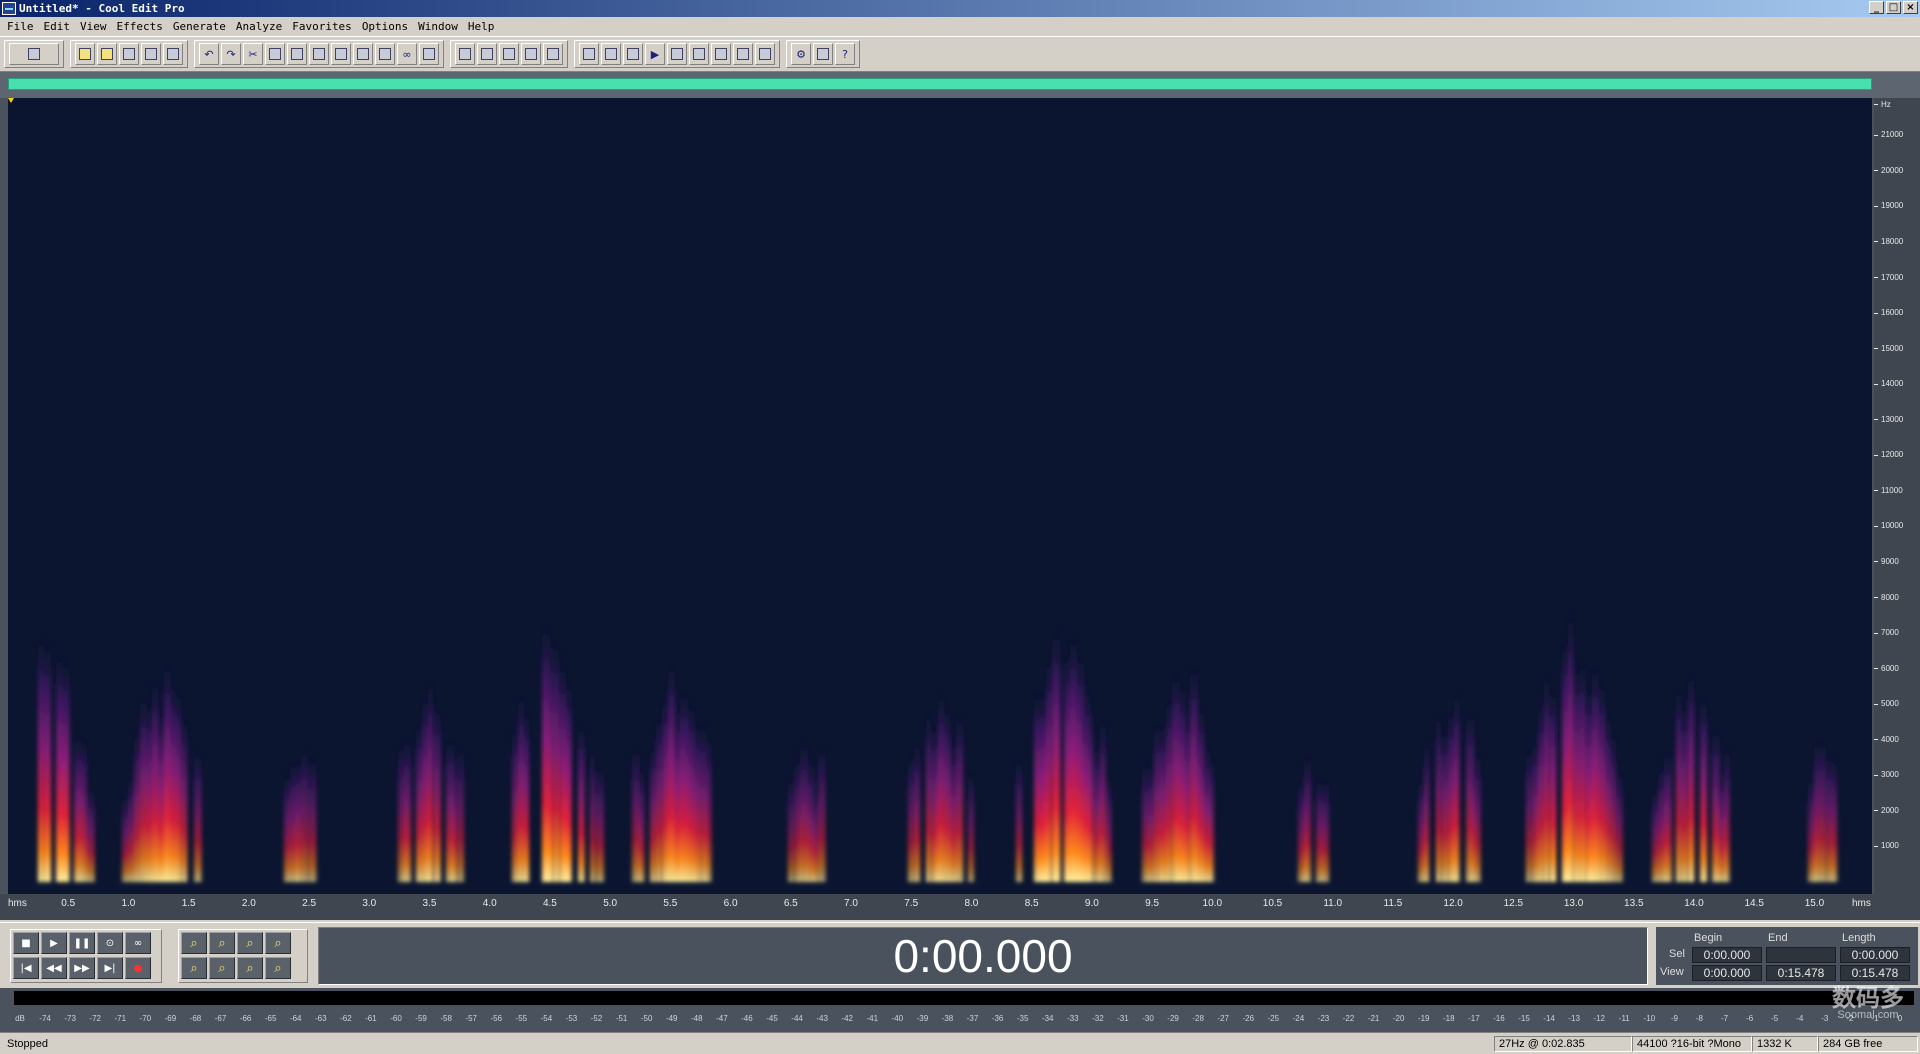 The height and width of the screenshot is (1054, 1920). What do you see at coordinates (26, 968) in the screenshot?
I see `go-begin-button: |◀` at bounding box center [26, 968].